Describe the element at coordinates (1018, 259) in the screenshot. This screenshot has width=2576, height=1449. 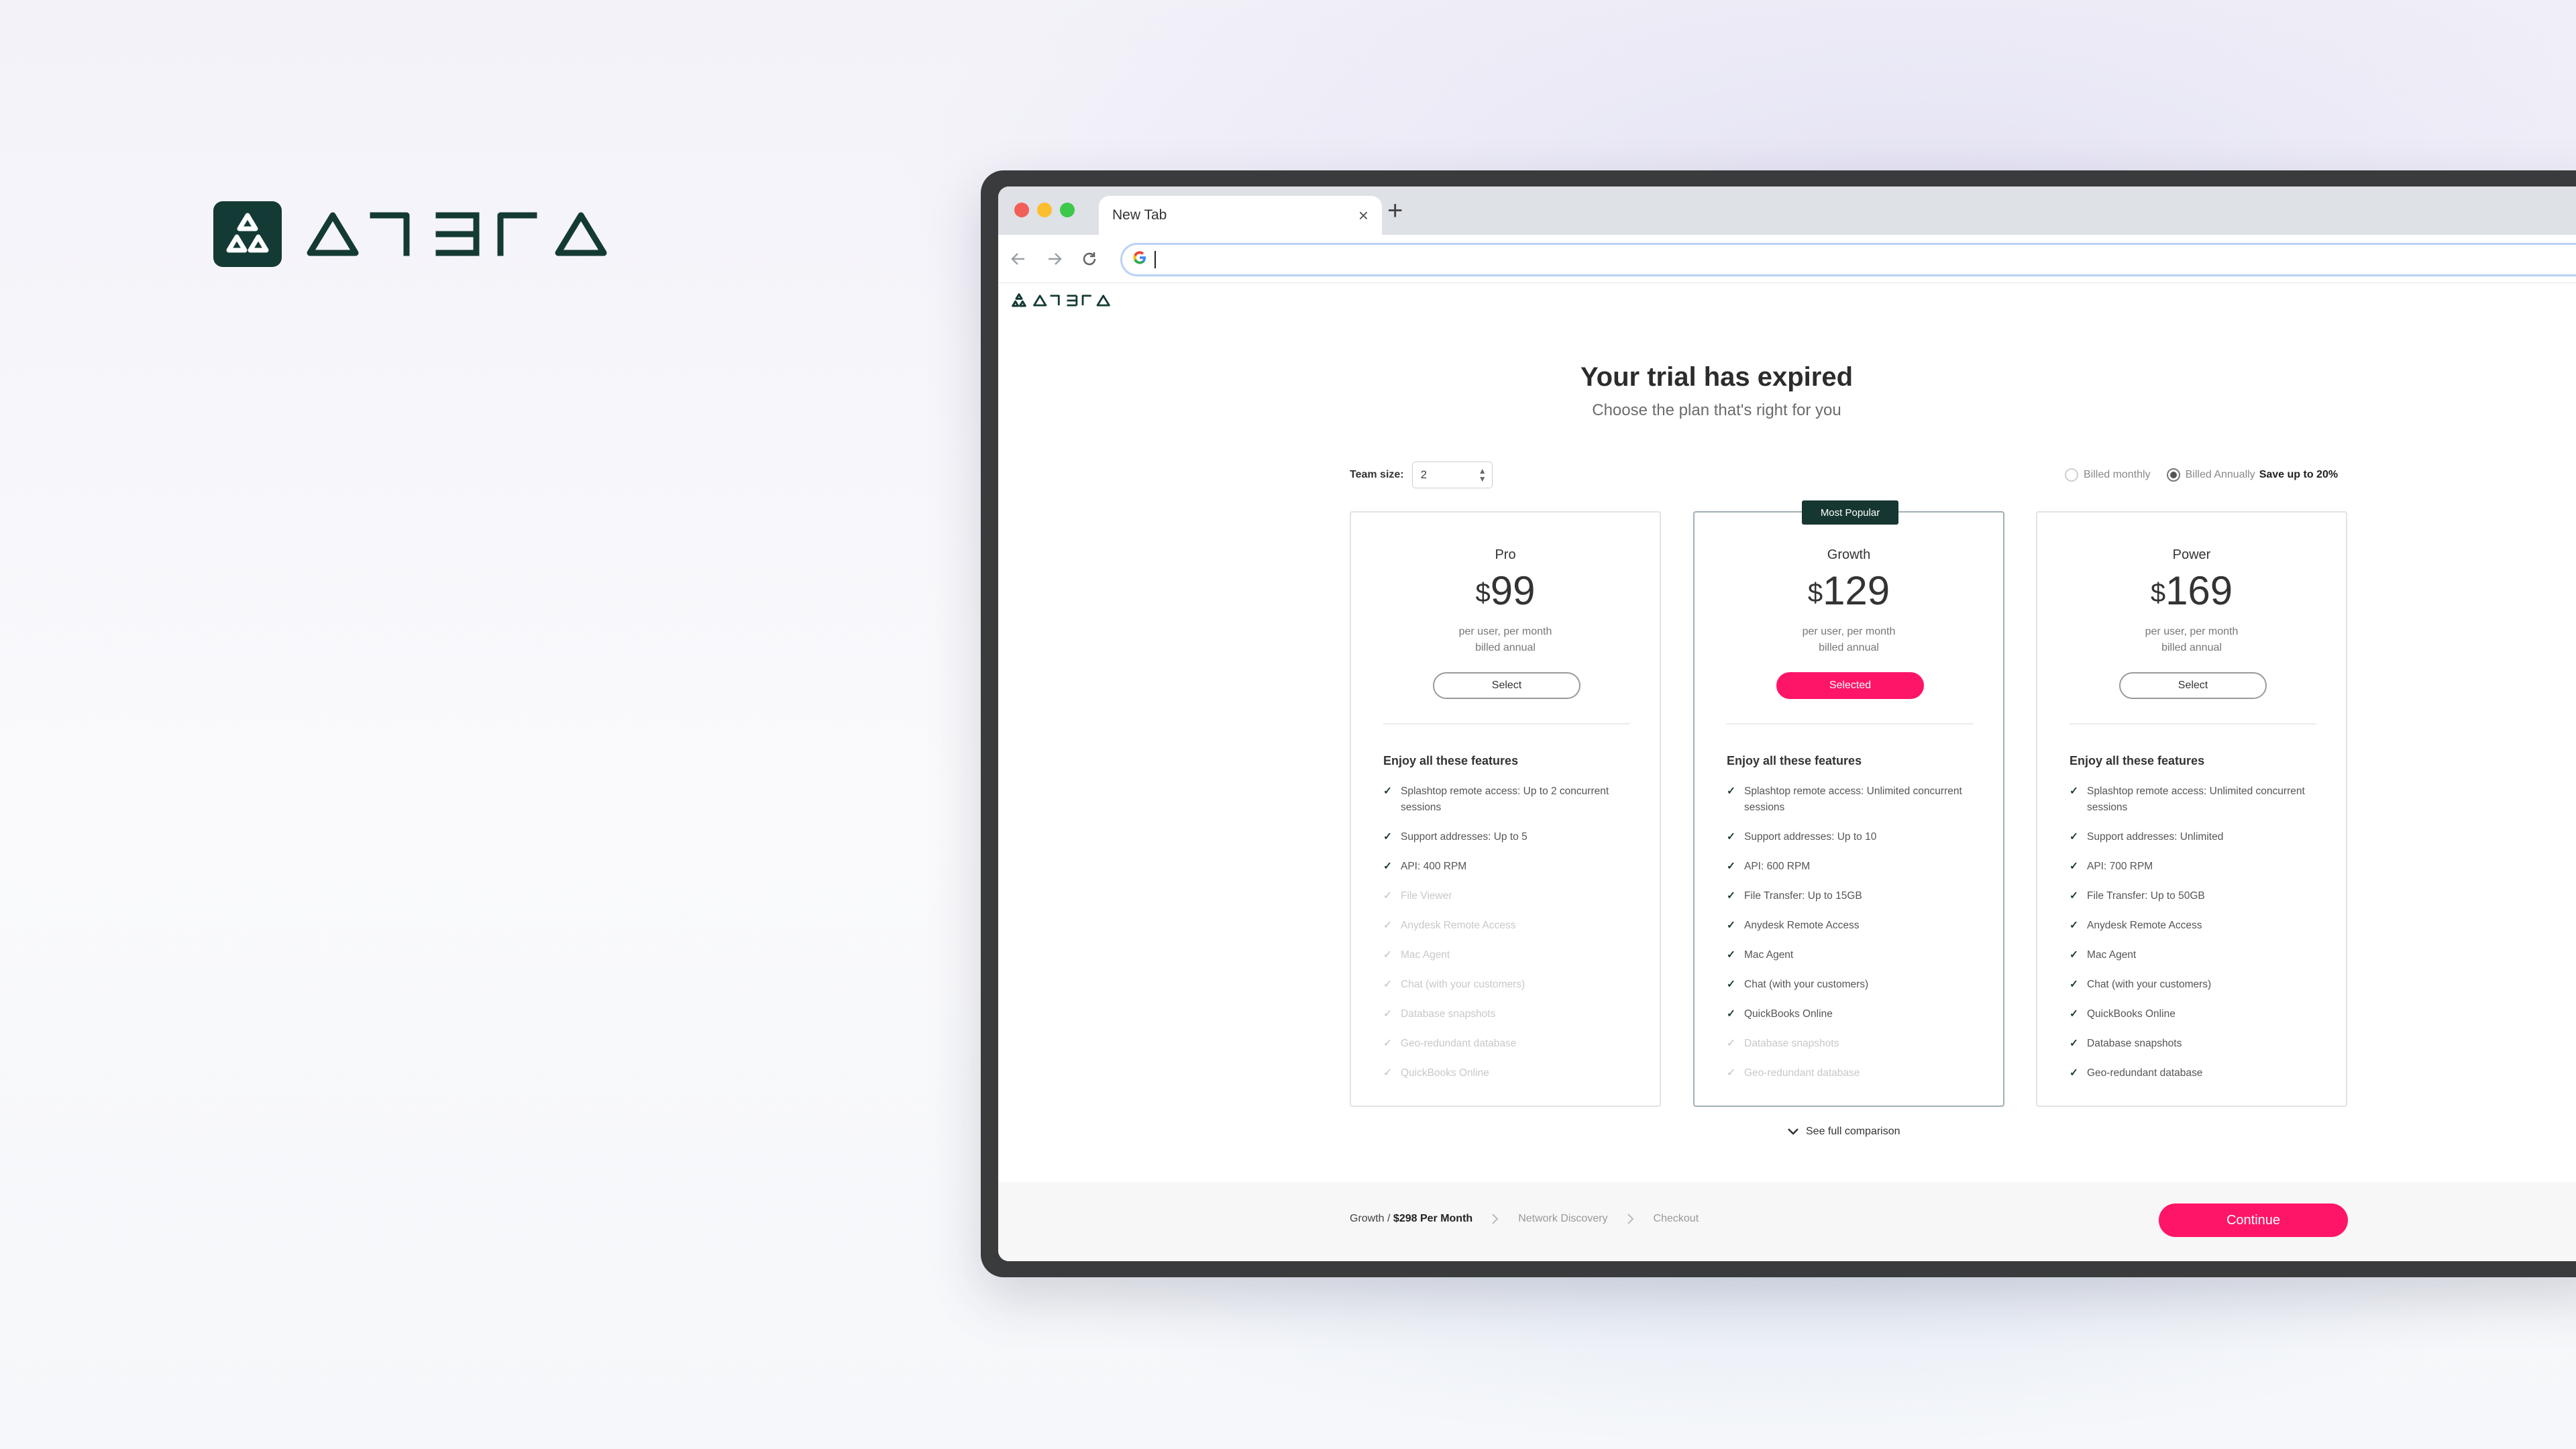
I see `back-arrow-icon` at that location.